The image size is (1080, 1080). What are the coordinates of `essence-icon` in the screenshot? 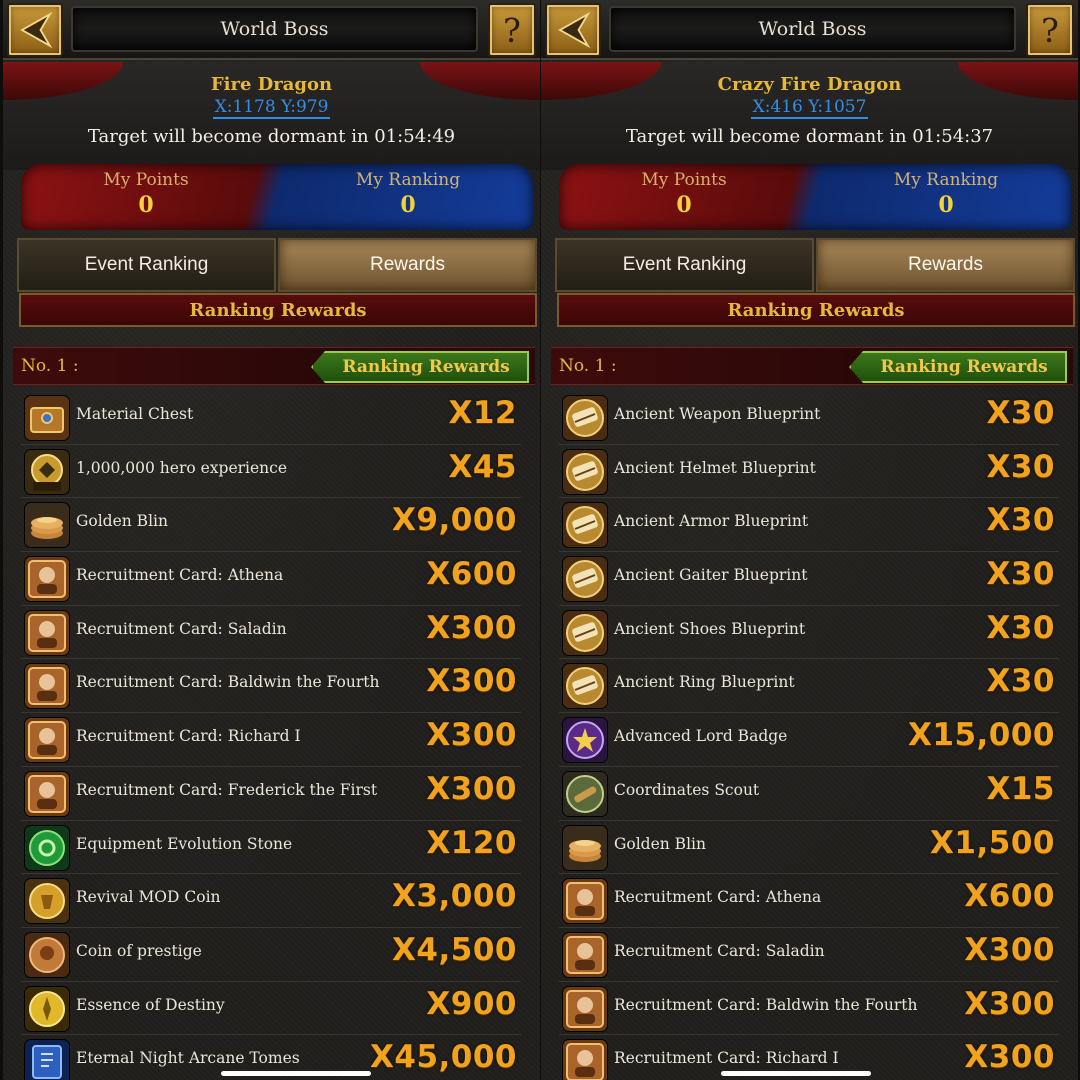 It's located at (47, 1008).